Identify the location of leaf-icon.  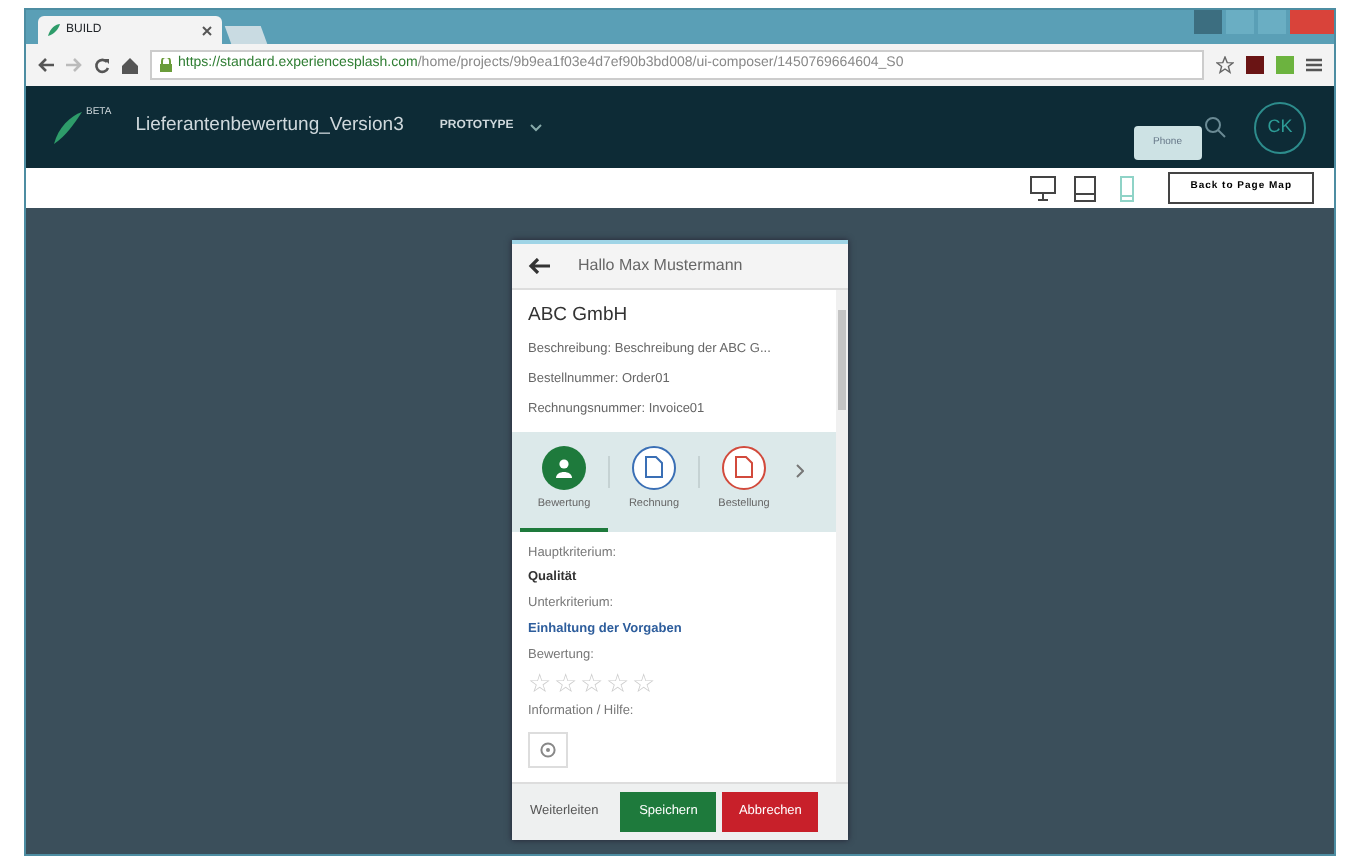
(54, 30).